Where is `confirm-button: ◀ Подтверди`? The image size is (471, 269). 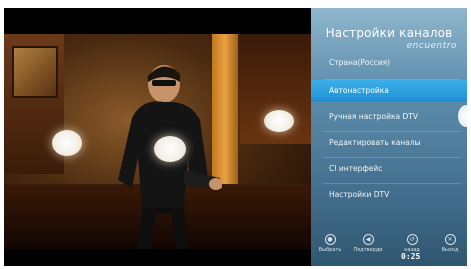 confirm-button: ◀ Подтверди is located at coordinates (368, 243).